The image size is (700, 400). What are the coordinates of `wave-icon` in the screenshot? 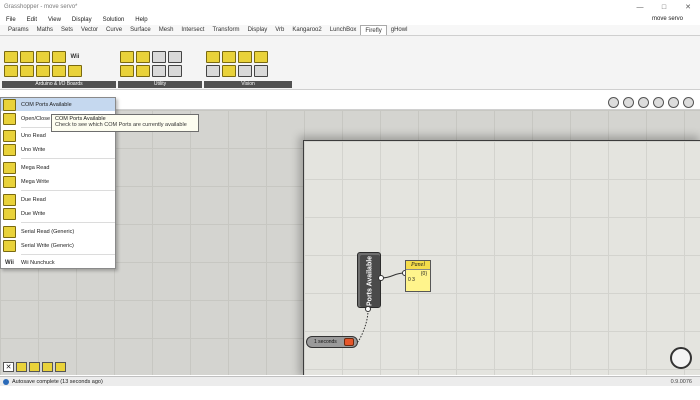 It's located at (159, 57).